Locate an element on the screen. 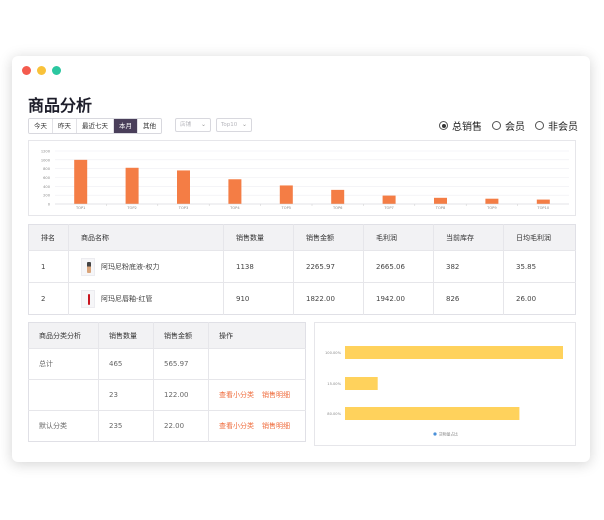 The width and height of the screenshot is (604, 520). cell-qty: 235 is located at coordinates (126, 426).